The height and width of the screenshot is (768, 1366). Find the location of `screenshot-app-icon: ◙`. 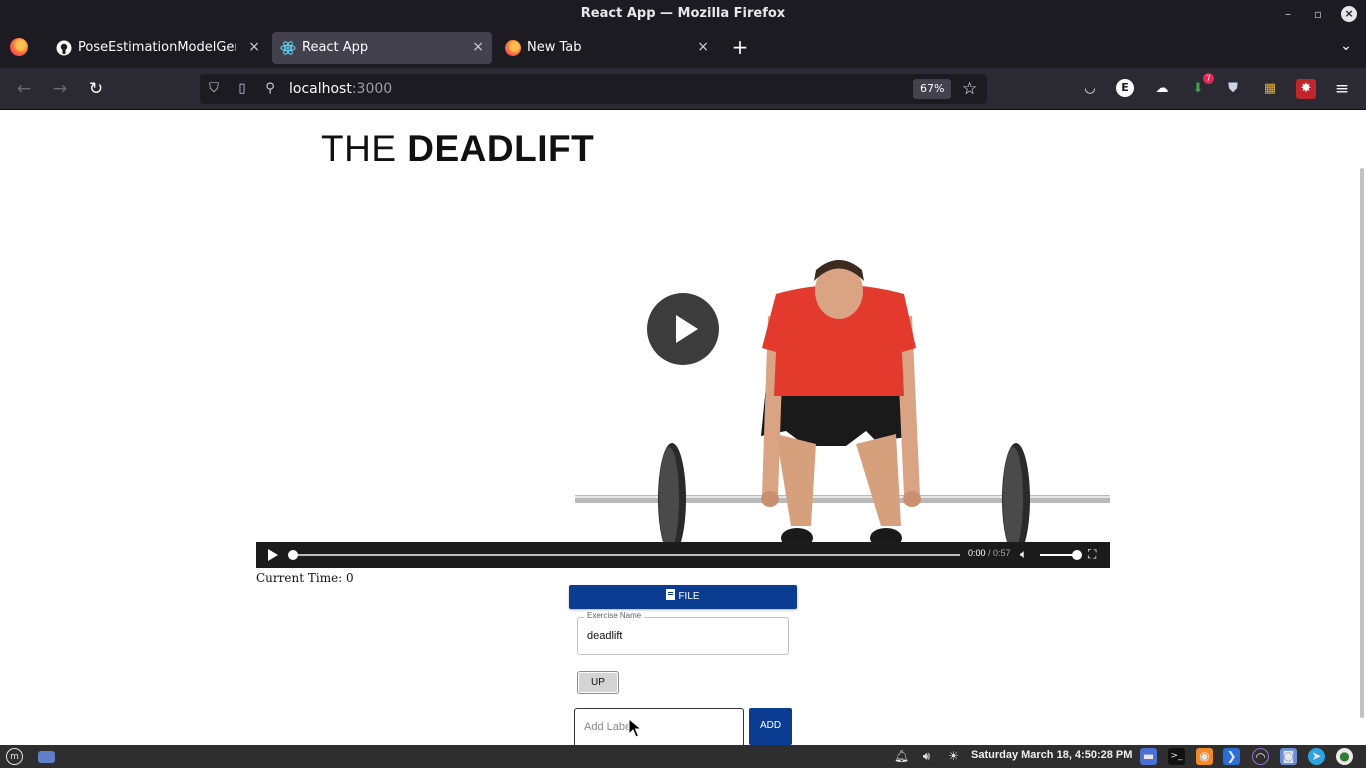

screenshot-app-icon: ◙ is located at coordinates (1288, 756).